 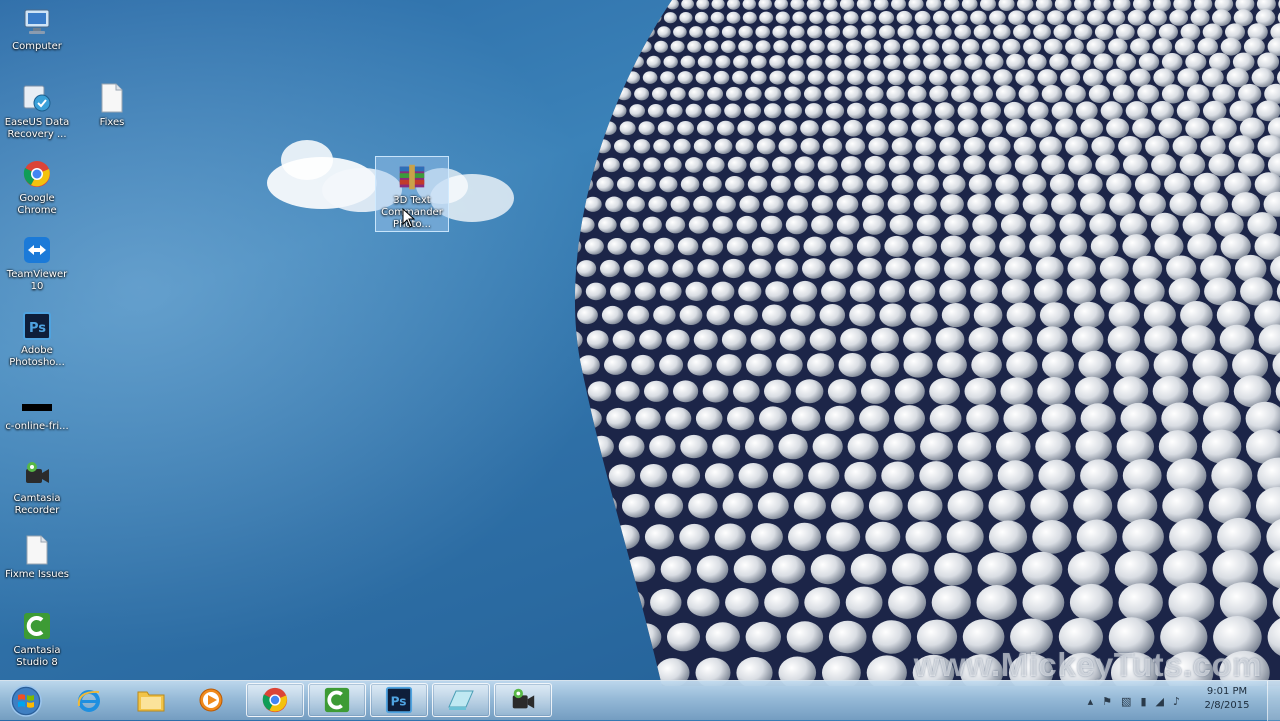 I want to click on windows-logo-icon, so click(x=26, y=701).